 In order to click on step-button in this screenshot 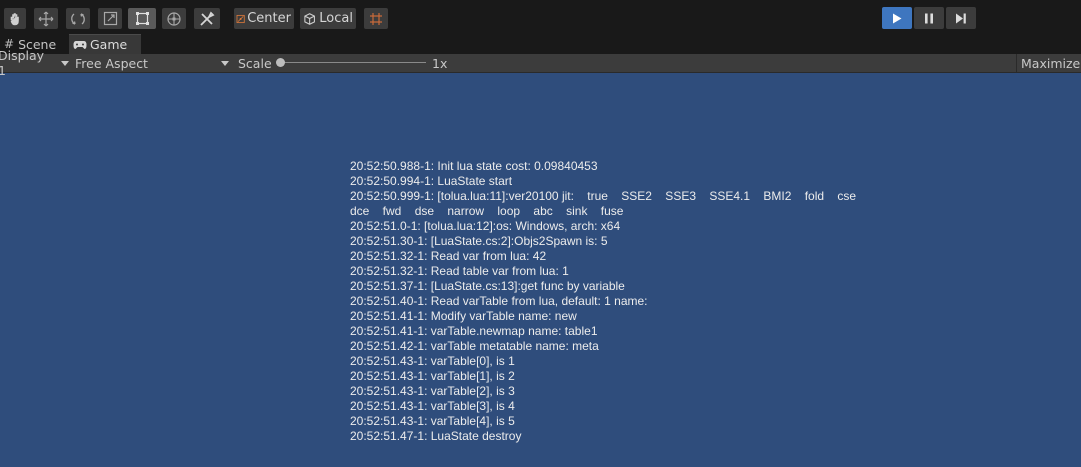, I will do `click(961, 18)`.